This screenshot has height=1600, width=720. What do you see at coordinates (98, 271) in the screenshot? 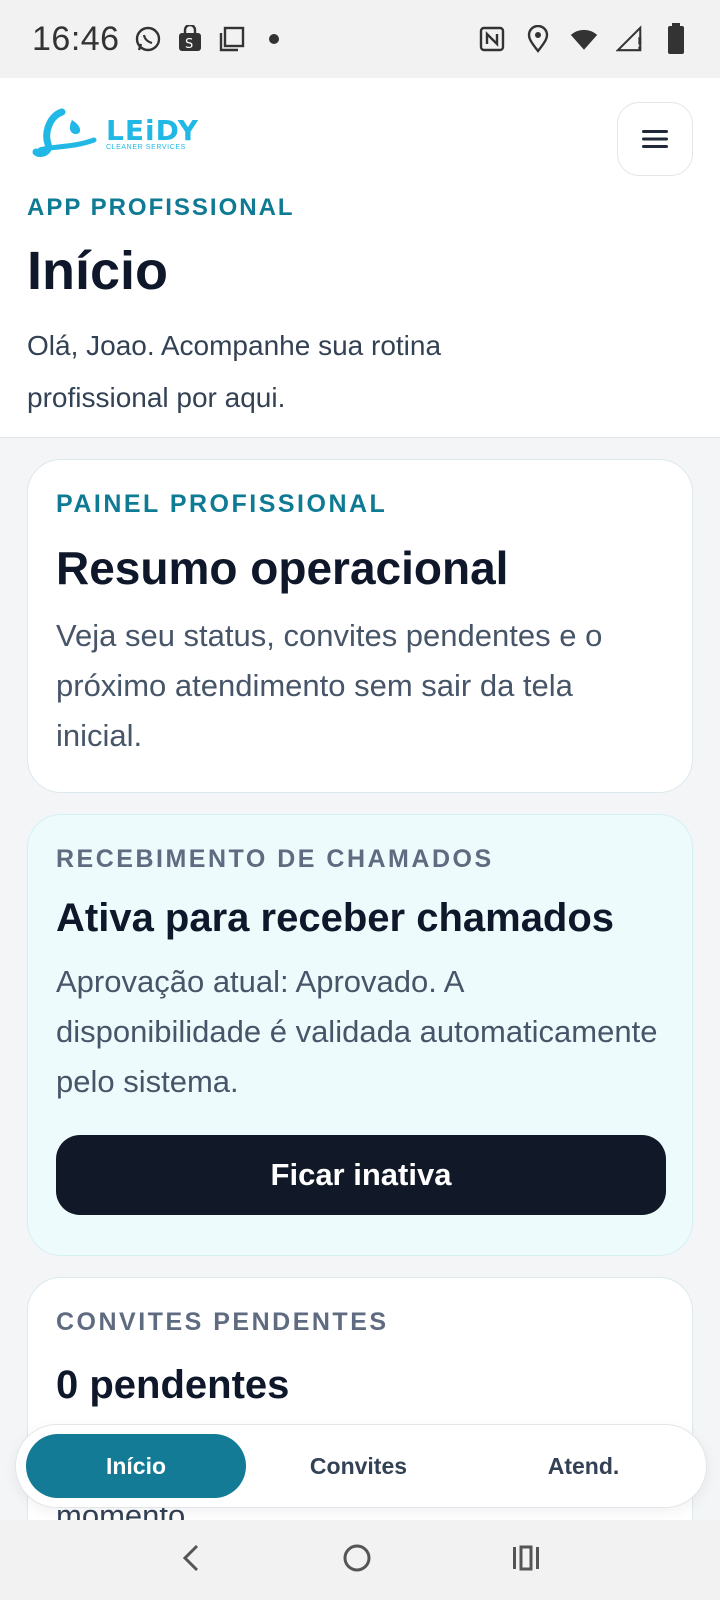
I see `page-title: Início` at bounding box center [98, 271].